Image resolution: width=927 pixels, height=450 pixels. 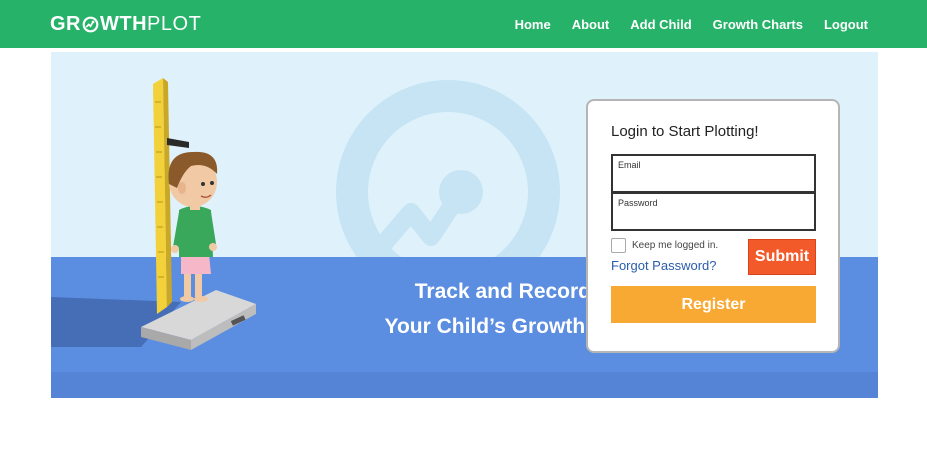 I want to click on password-field: Password, so click(x=713, y=211).